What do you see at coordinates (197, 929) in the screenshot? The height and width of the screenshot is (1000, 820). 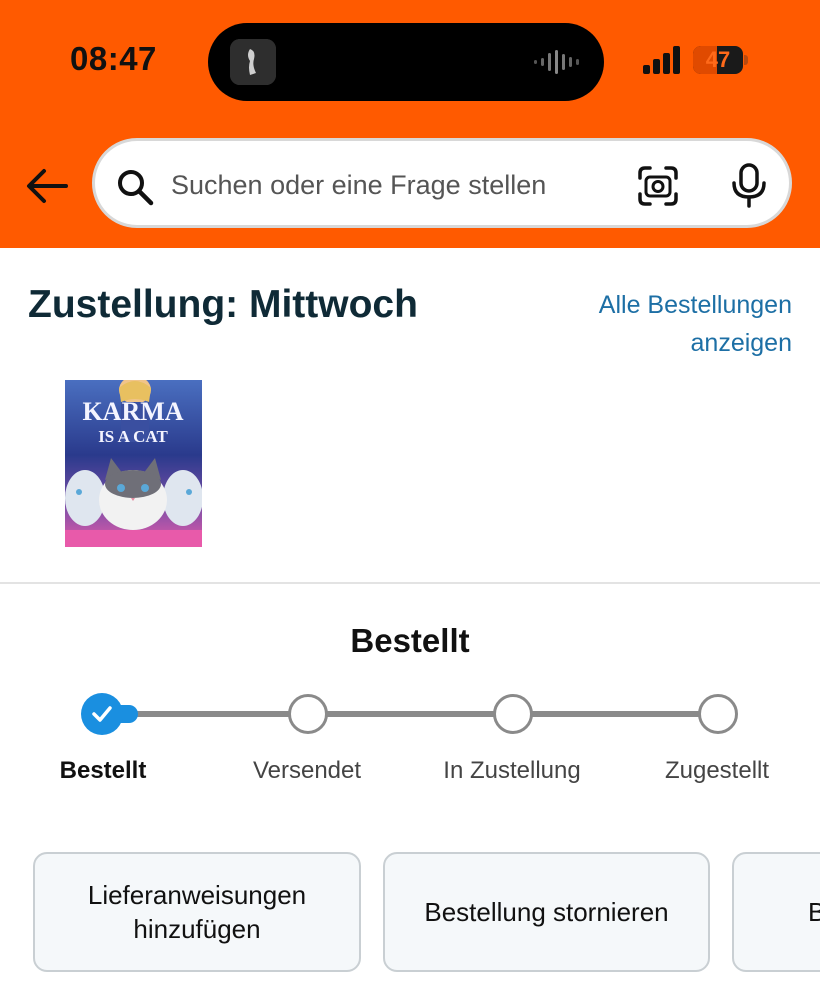 I see `add-instructions-line2: hinzufügen` at bounding box center [197, 929].